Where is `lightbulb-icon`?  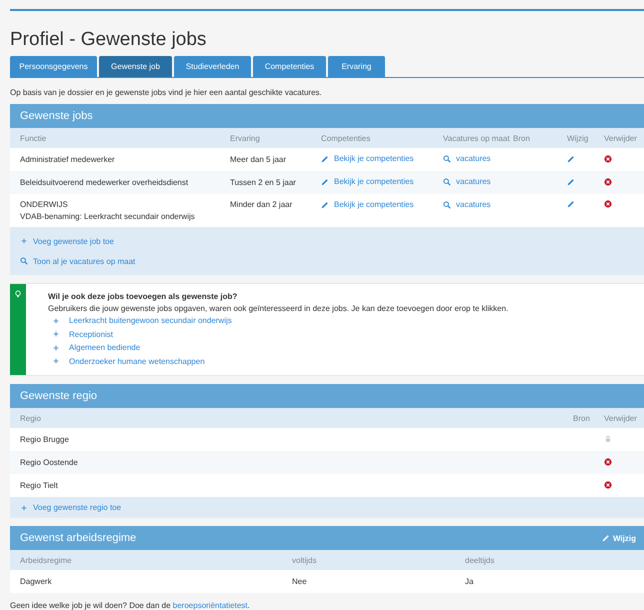 lightbulb-icon is located at coordinates (18, 294).